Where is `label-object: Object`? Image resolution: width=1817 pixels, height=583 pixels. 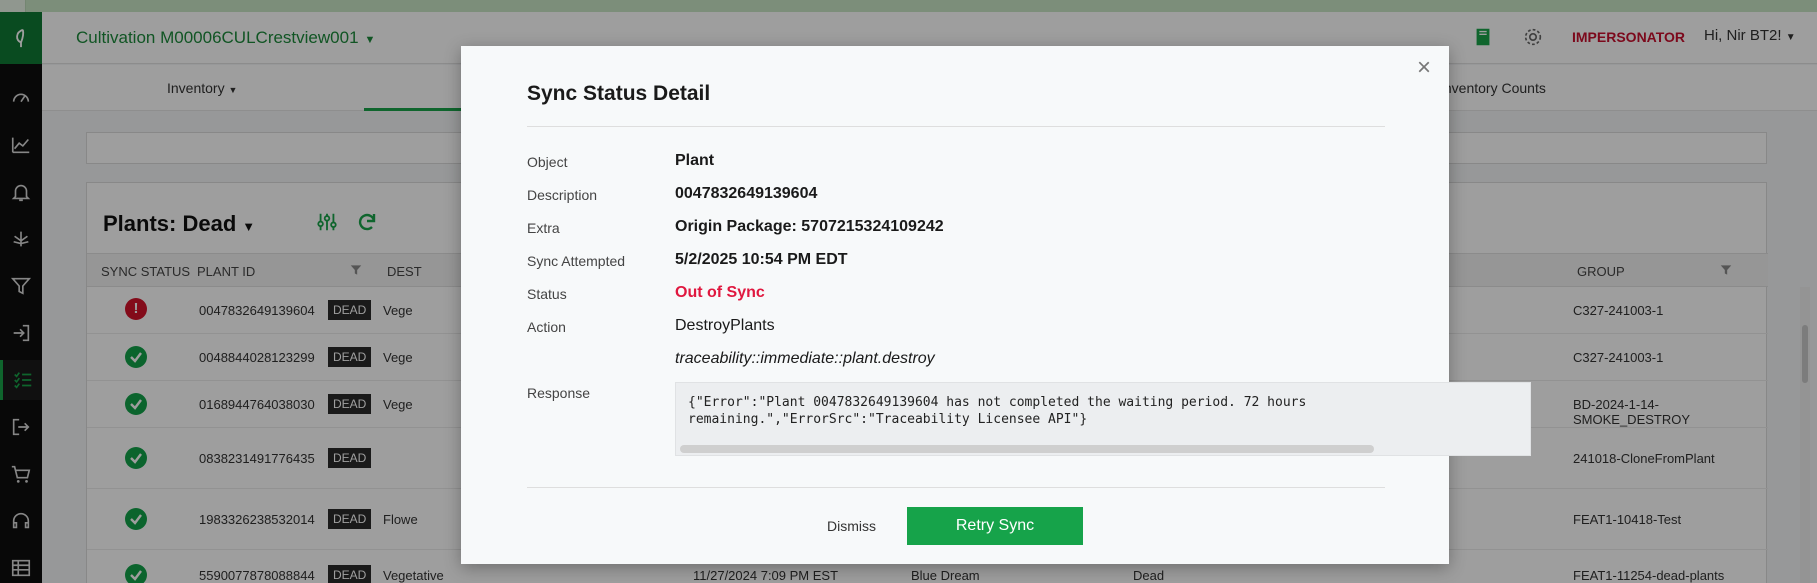 label-object: Object is located at coordinates (547, 162).